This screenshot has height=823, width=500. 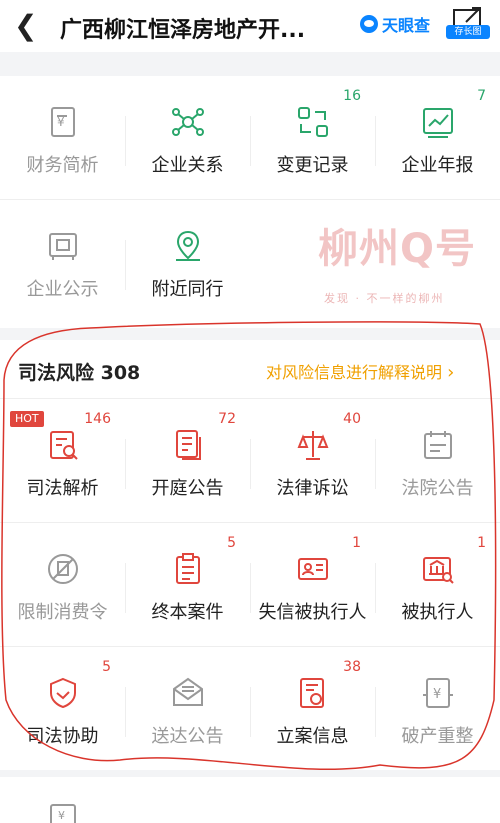 What do you see at coordinates (187, 165) in the screenshot?
I see `tile-label: 企业关系` at bounding box center [187, 165].